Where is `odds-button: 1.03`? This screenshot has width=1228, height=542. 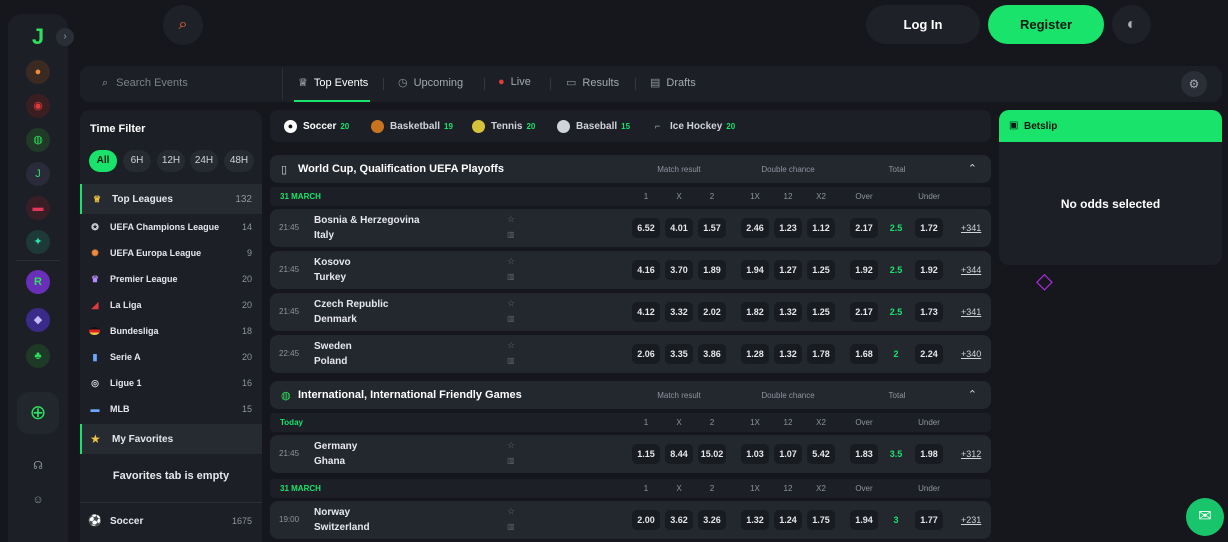 odds-button: 1.03 is located at coordinates (755, 454).